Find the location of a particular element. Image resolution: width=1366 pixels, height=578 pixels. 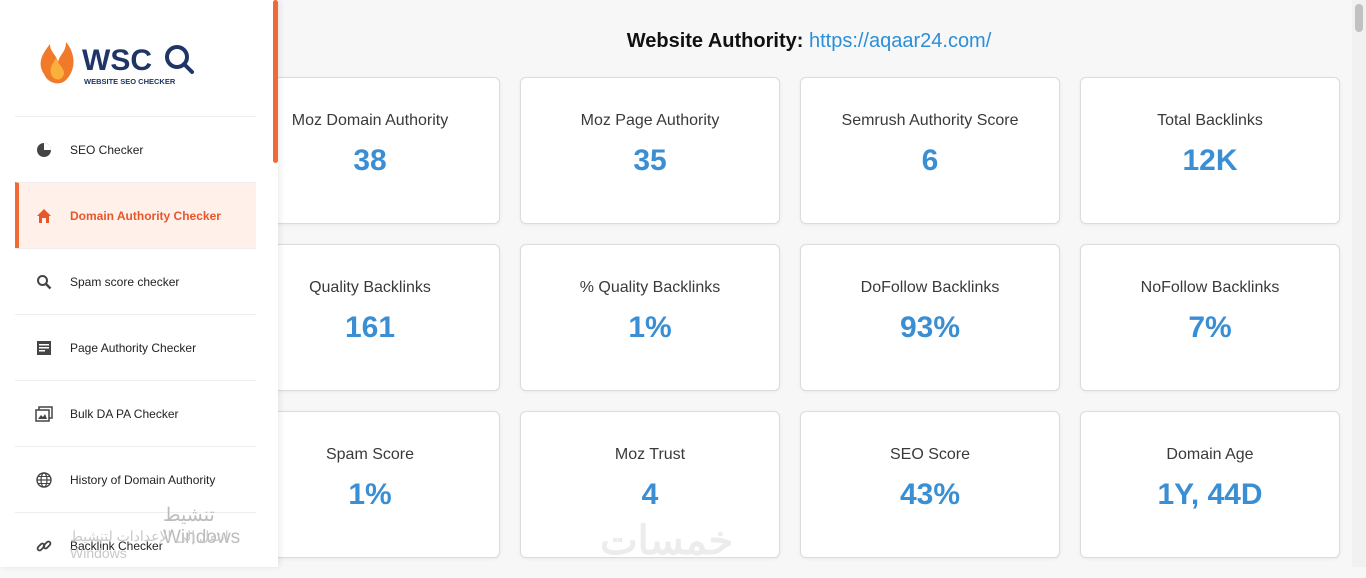

sidebar-item-history-of-domain-authority: History of Domain Authority is located at coordinates (135, 479).